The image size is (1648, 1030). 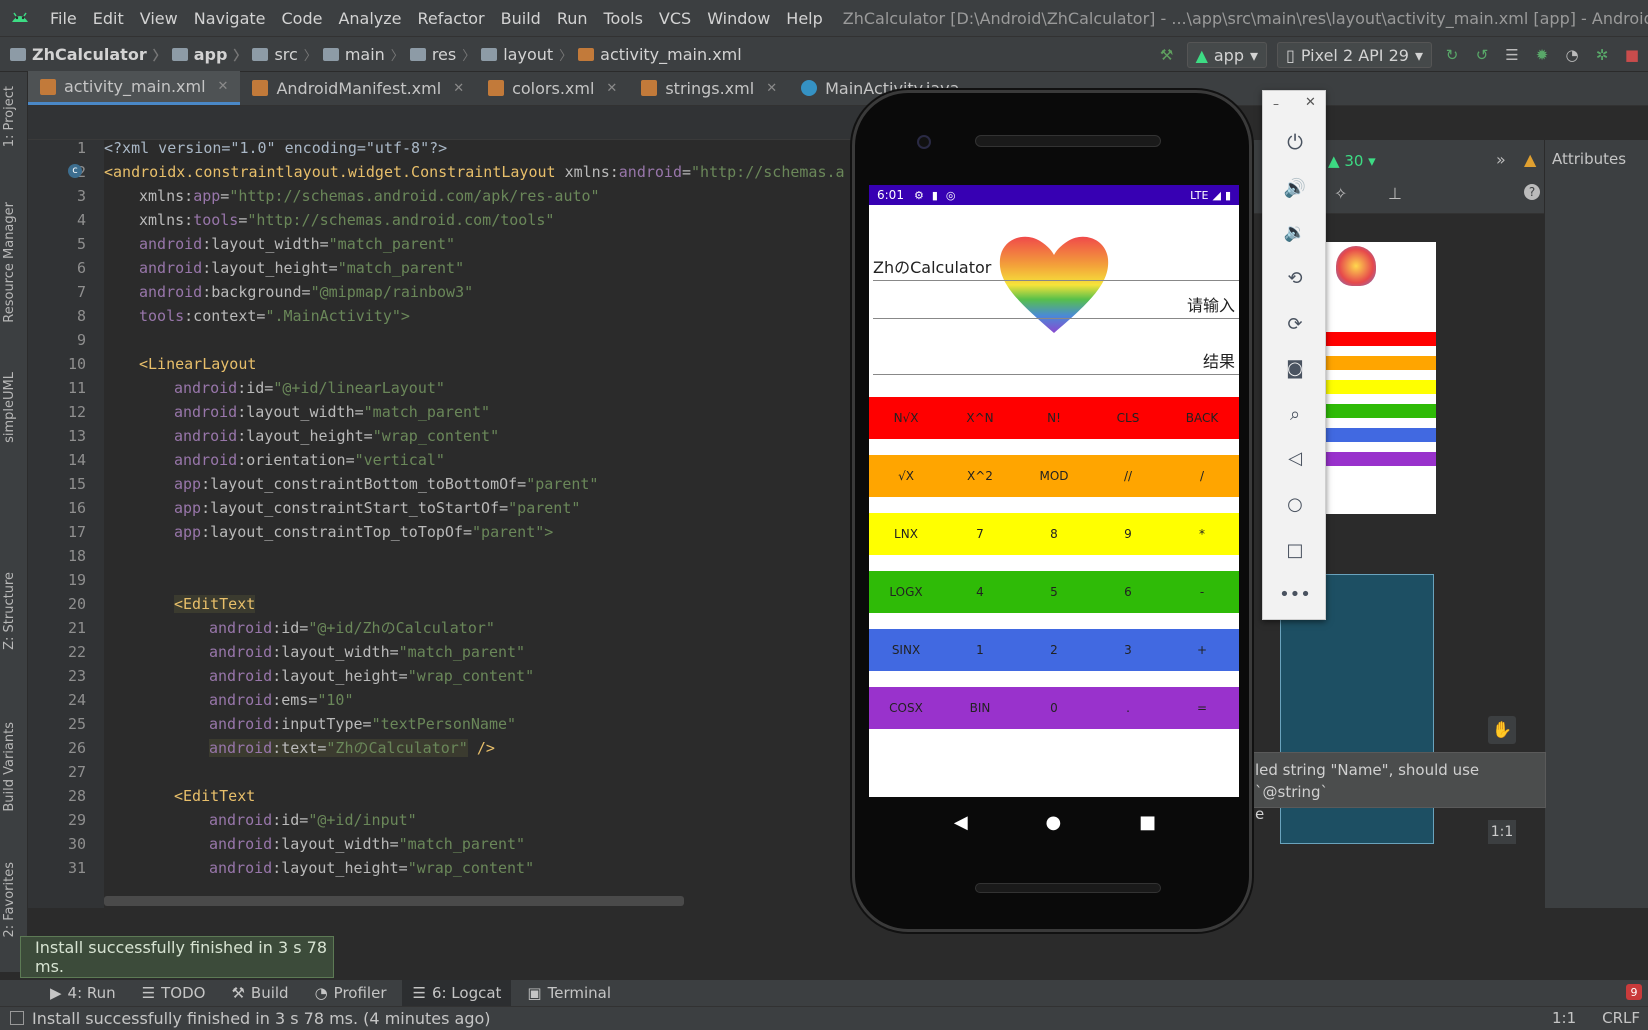 What do you see at coordinates (1295, 504) in the screenshot?
I see `home-icon: ○` at bounding box center [1295, 504].